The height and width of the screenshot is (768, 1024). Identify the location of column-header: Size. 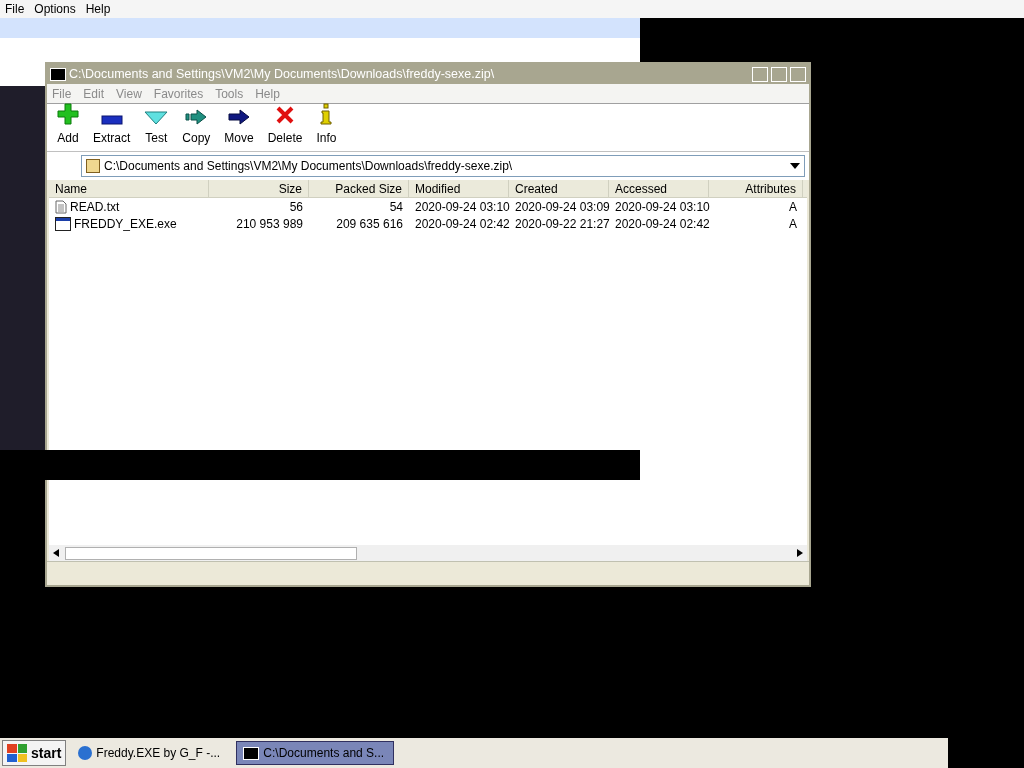
(259, 188).